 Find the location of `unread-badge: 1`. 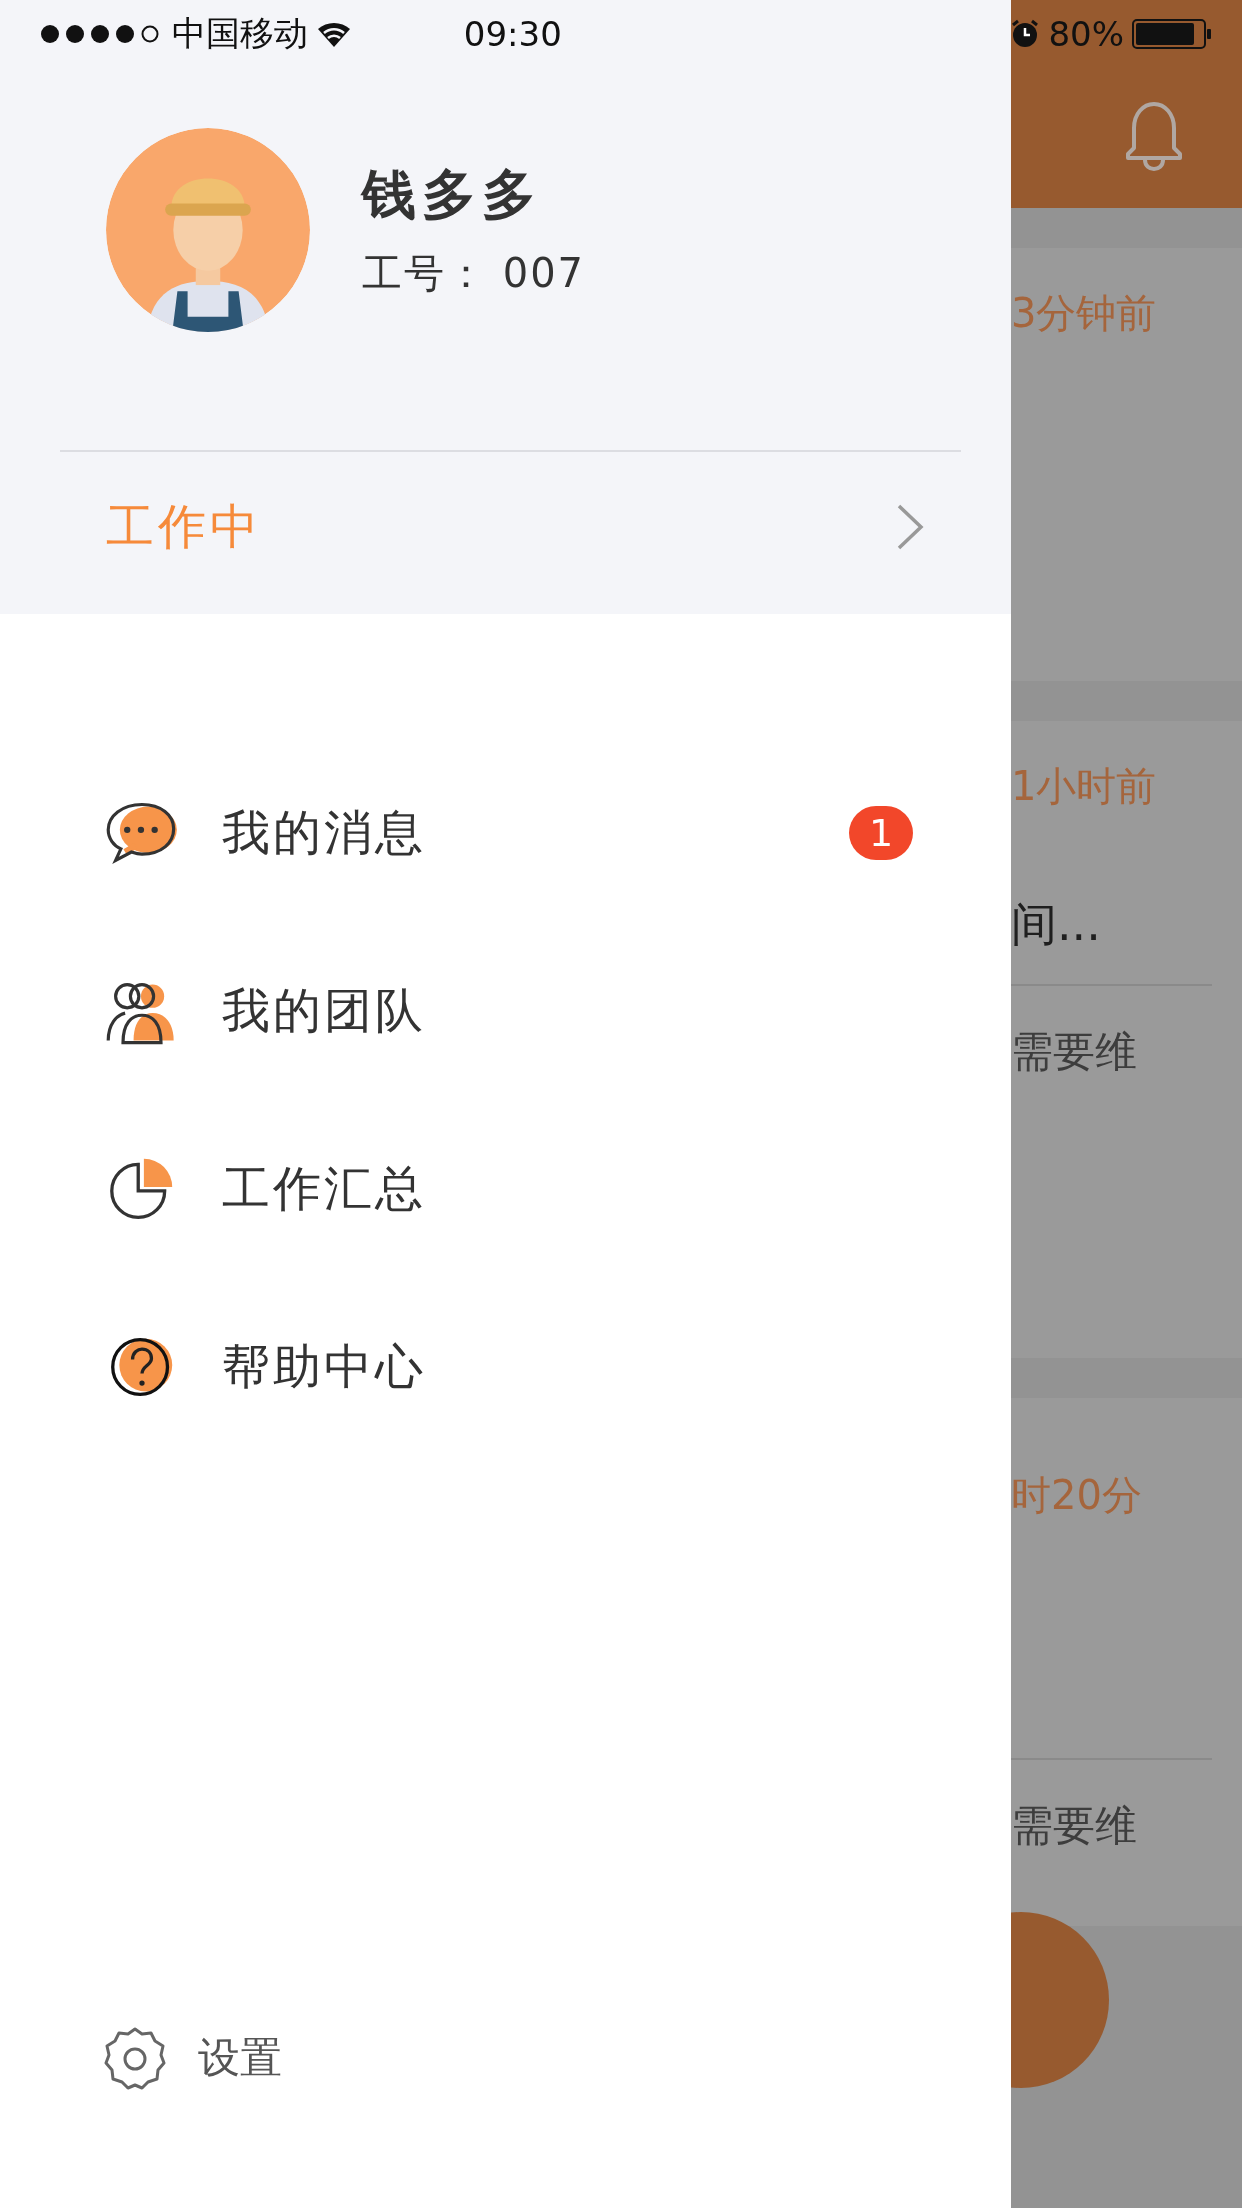

unread-badge: 1 is located at coordinates (881, 833).